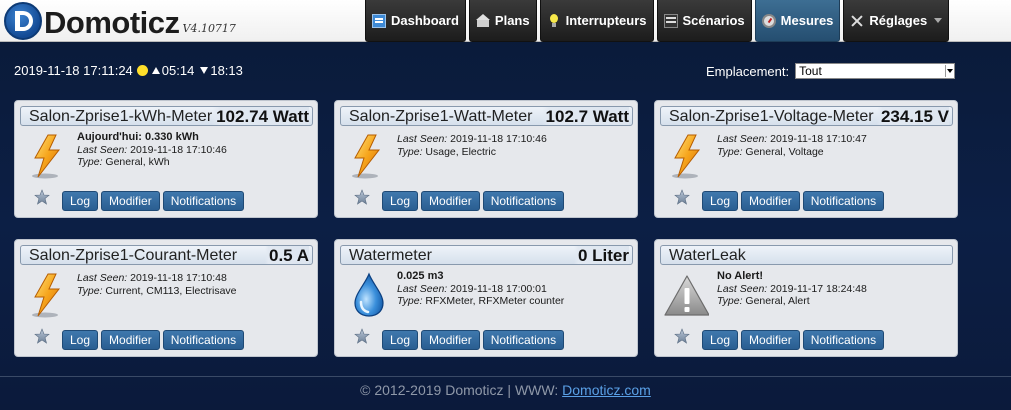 This screenshot has height=410, width=1011. Describe the element at coordinates (495, 301) in the screenshot. I see `device-type: RFXMeter, RFXMeter counter` at that location.